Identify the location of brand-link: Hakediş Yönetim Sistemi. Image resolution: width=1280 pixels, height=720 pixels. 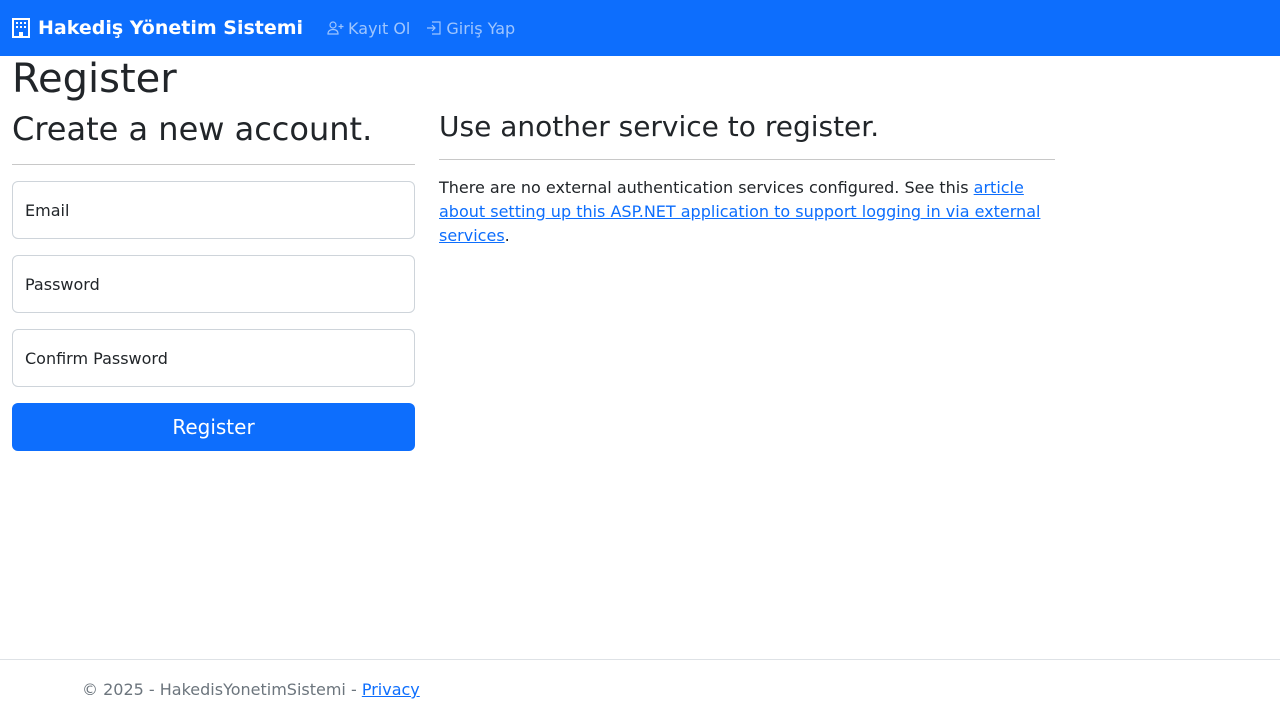
(157, 28).